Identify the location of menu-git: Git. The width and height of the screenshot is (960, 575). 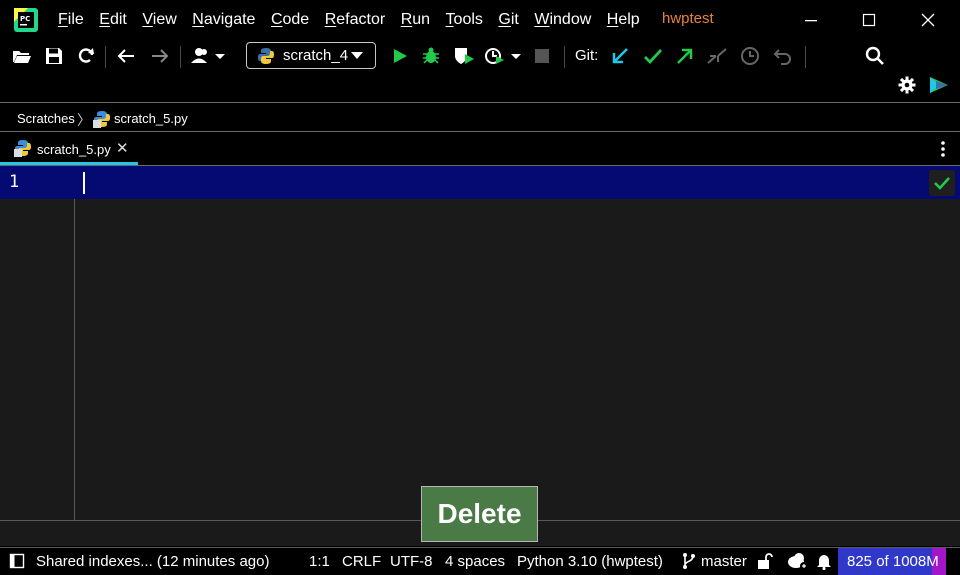
(508, 20).